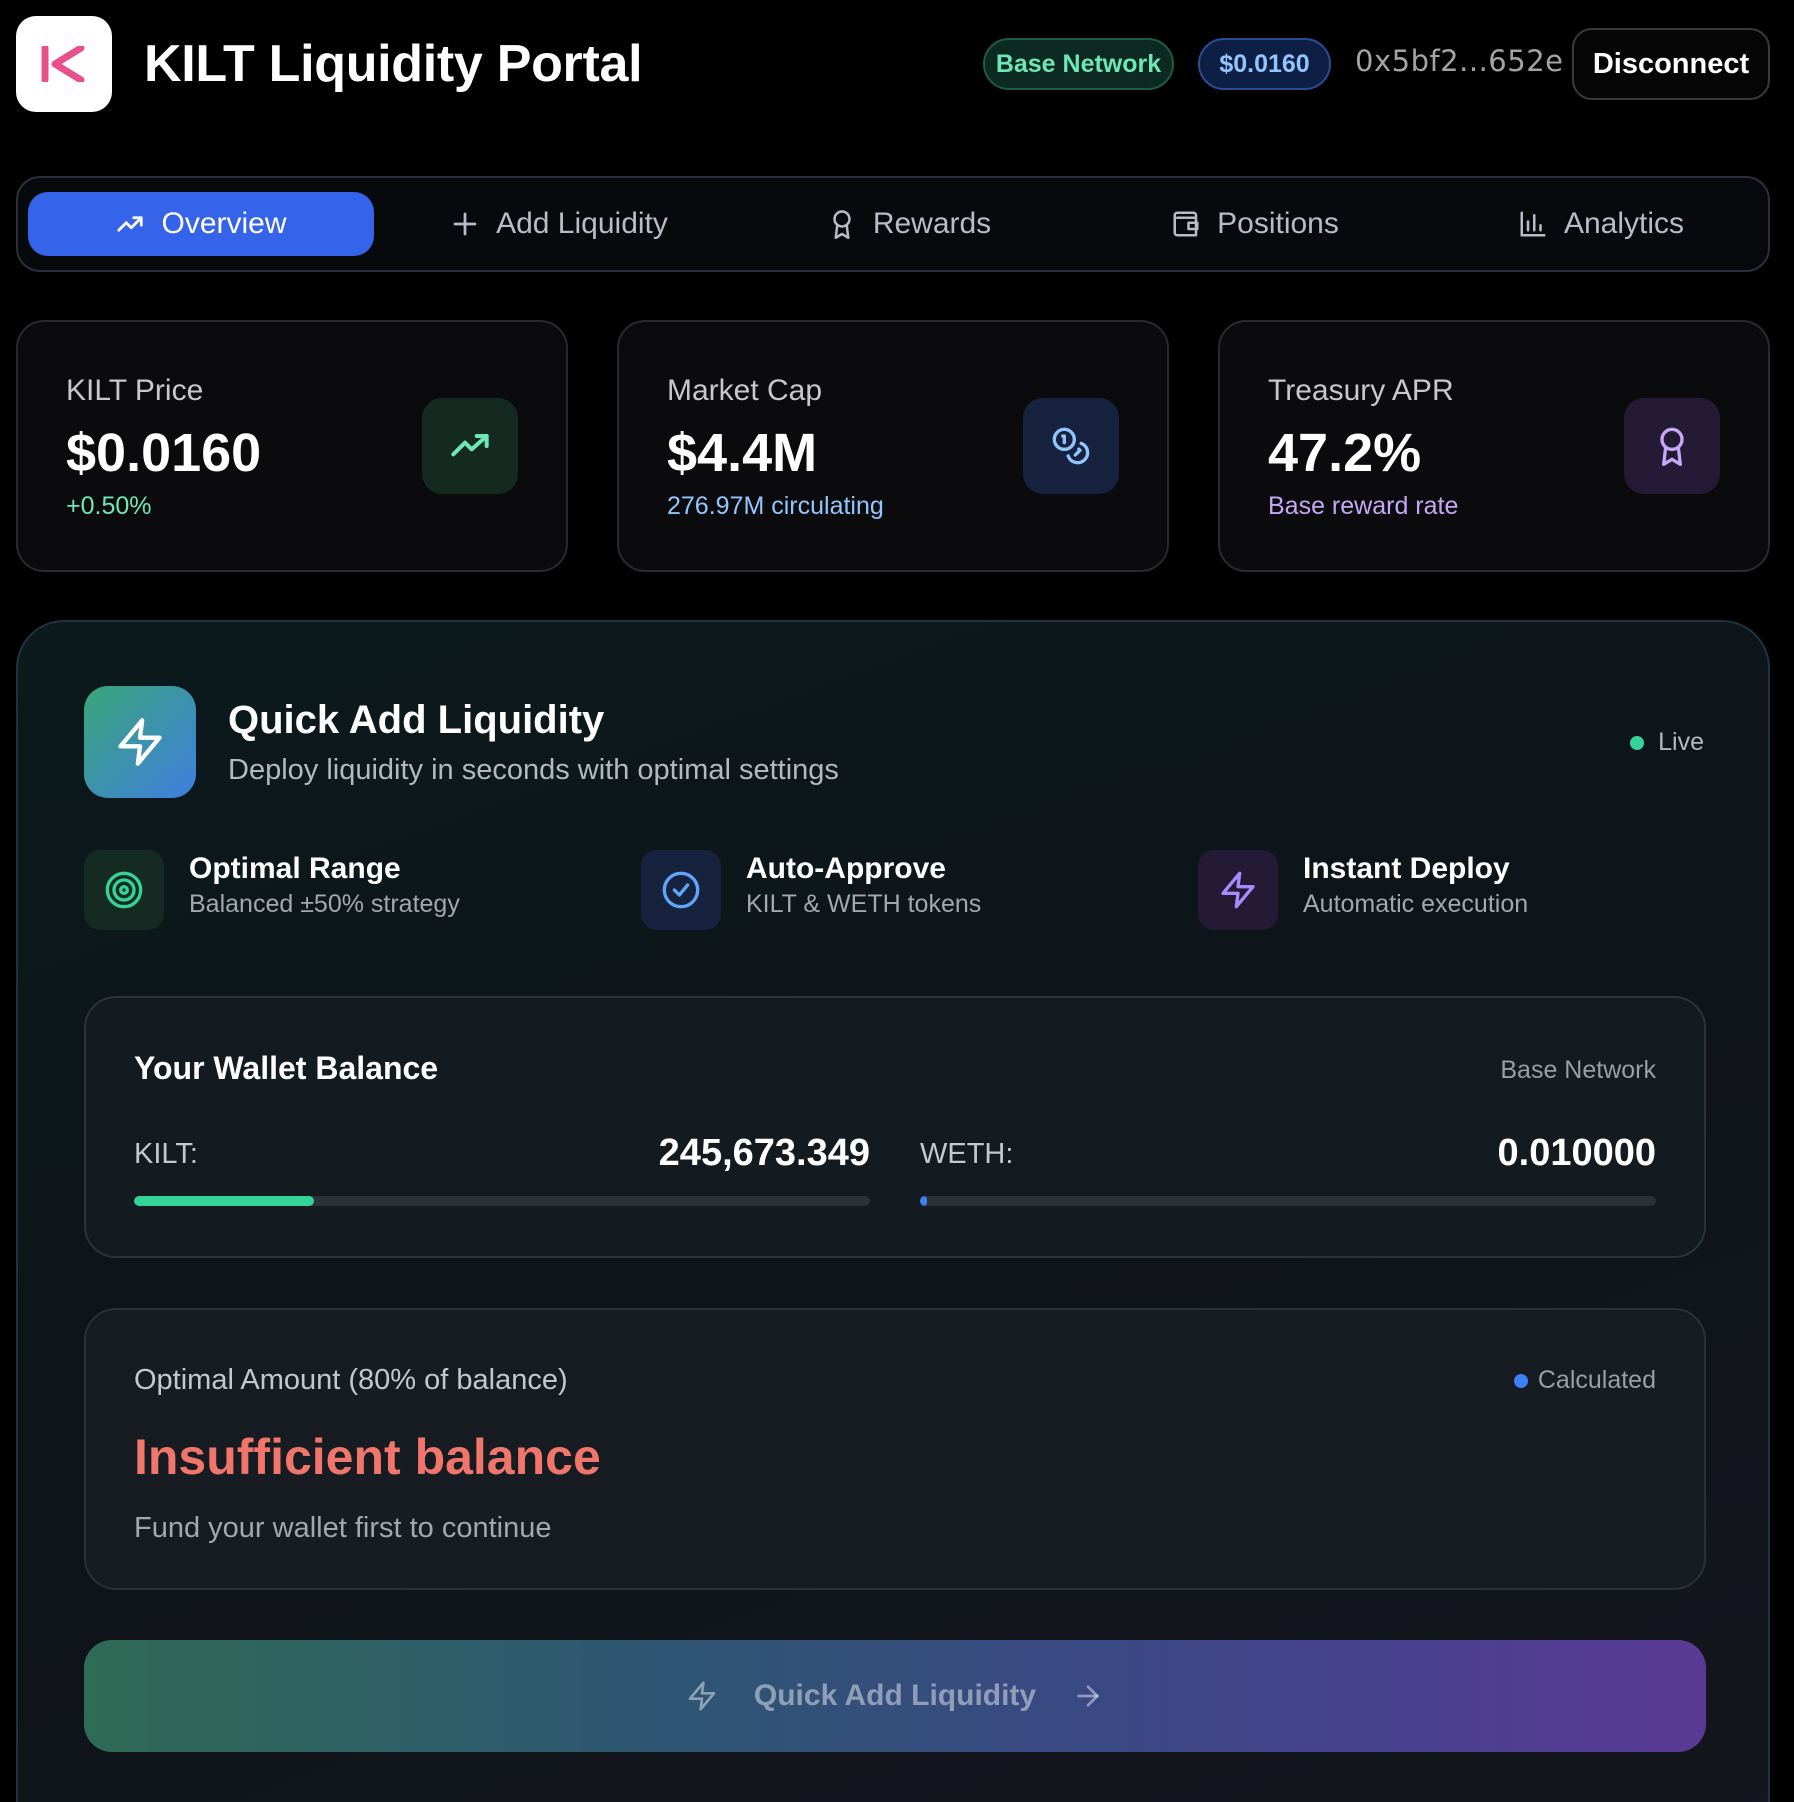 This screenshot has height=1802, width=1794. Describe the element at coordinates (1416, 904) in the screenshot. I see `feature-sub: Automatic execution` at that location.